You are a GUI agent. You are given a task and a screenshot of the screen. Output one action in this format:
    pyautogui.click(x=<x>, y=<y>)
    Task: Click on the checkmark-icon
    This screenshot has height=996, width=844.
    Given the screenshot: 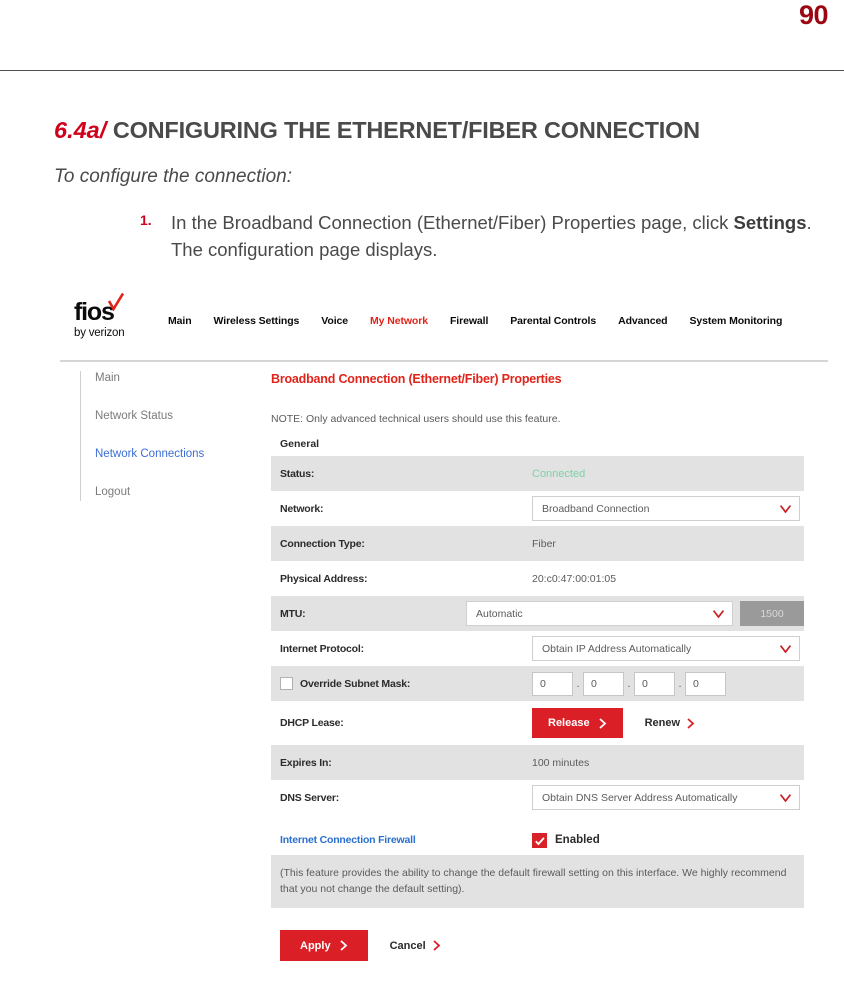 What is the action you would take?
    pyautogui.click(x=115, y=302)
    